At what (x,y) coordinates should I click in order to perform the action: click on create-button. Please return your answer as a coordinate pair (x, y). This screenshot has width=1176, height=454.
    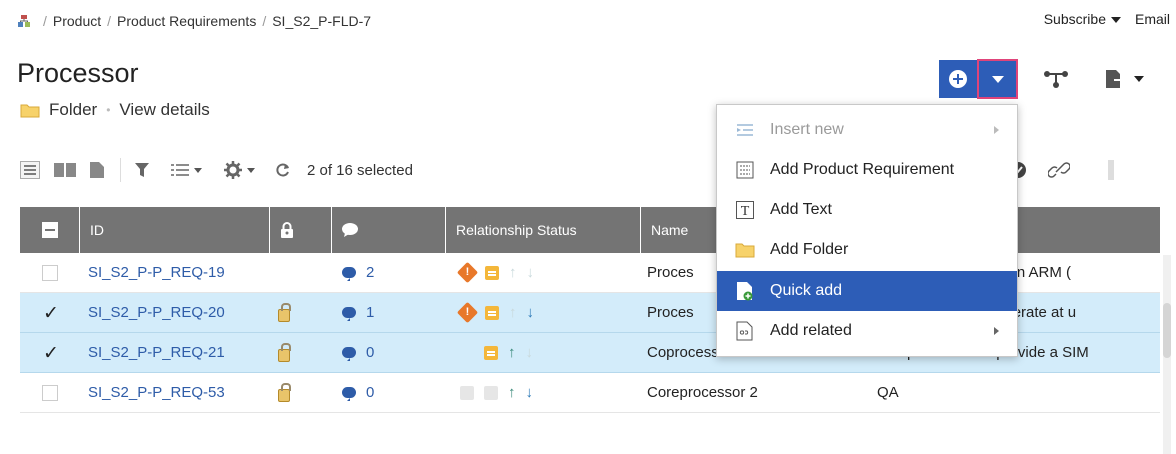
    Looking at the image, I should click on (958, 79).